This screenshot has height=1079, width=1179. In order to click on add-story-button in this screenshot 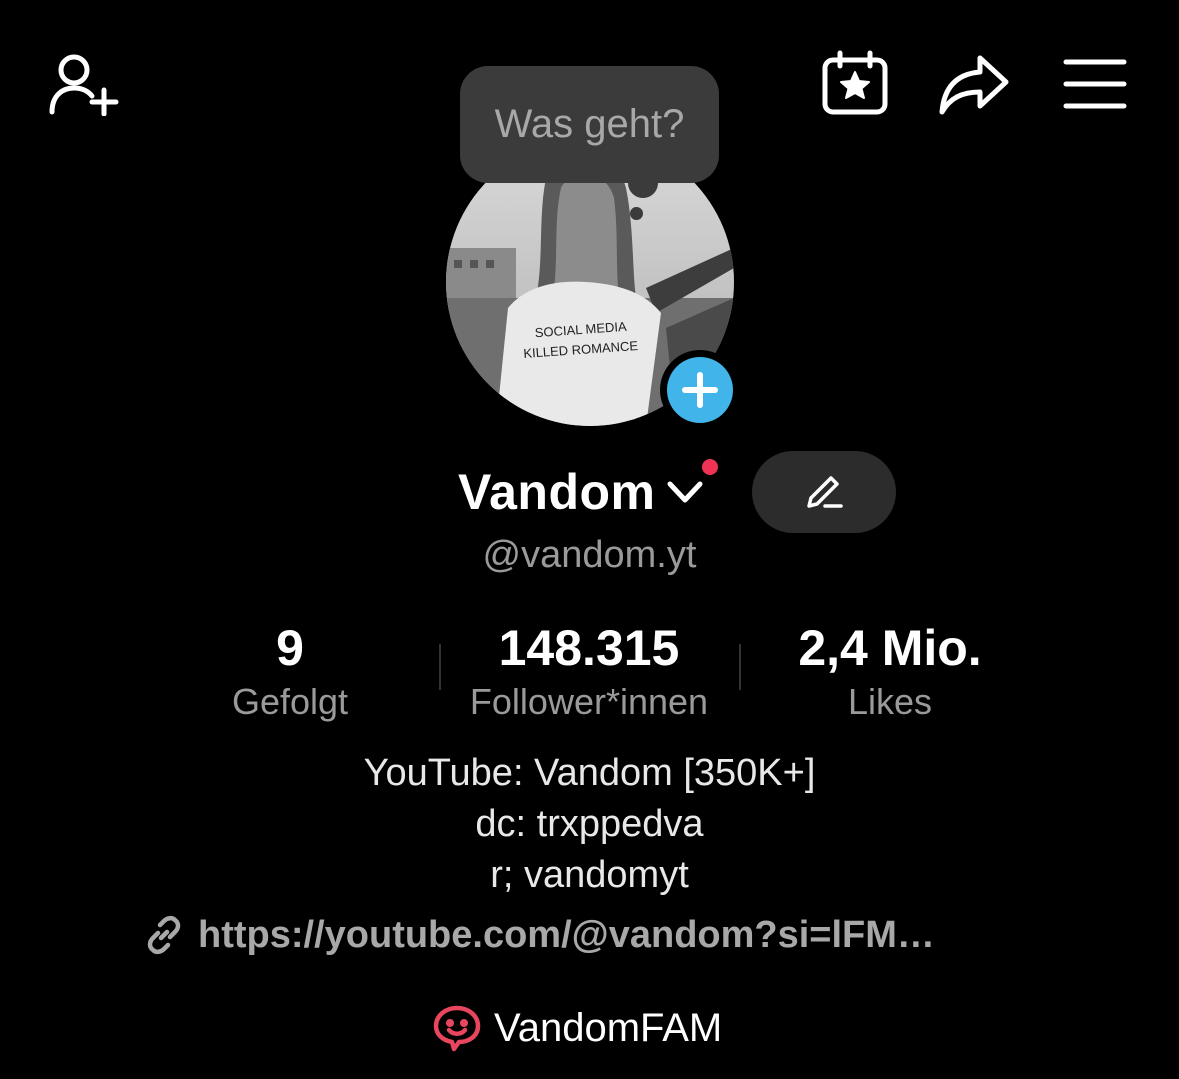, I will do `click(700, 390)`.